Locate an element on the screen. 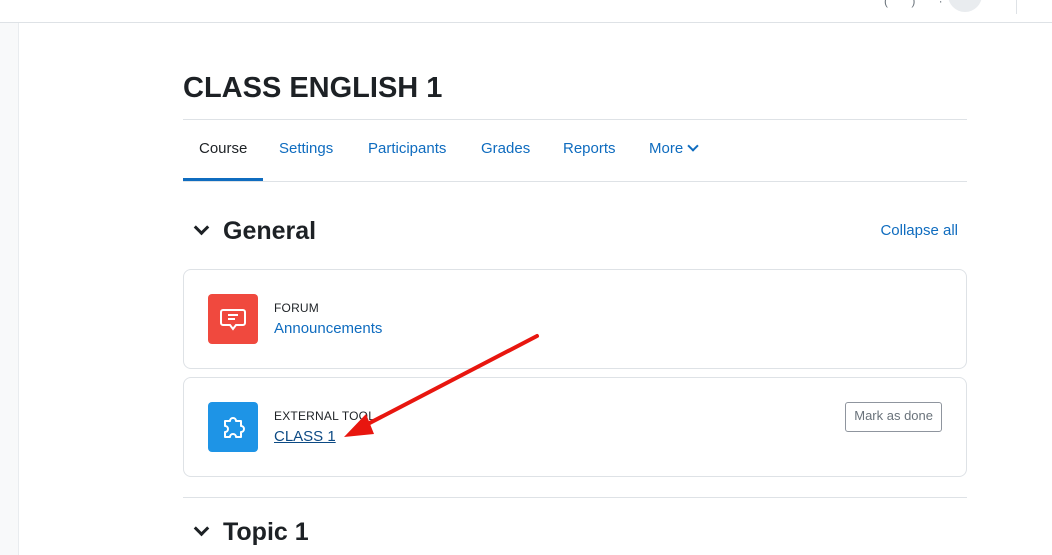 This screenshot has height=555, width=1052. forum-icon-svg is located at coordinates (233, 320).